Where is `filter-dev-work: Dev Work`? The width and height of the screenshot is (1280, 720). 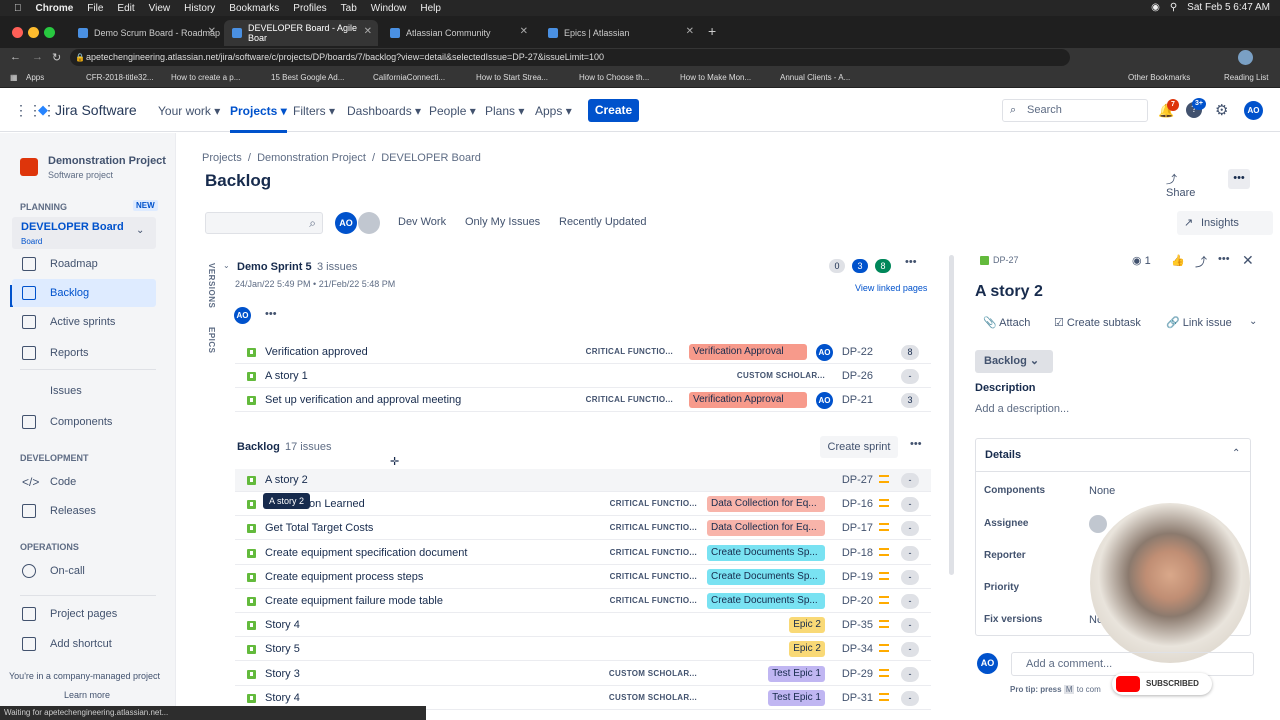
filter-dev-work: Dev Work is located at coordinates (422, 222).